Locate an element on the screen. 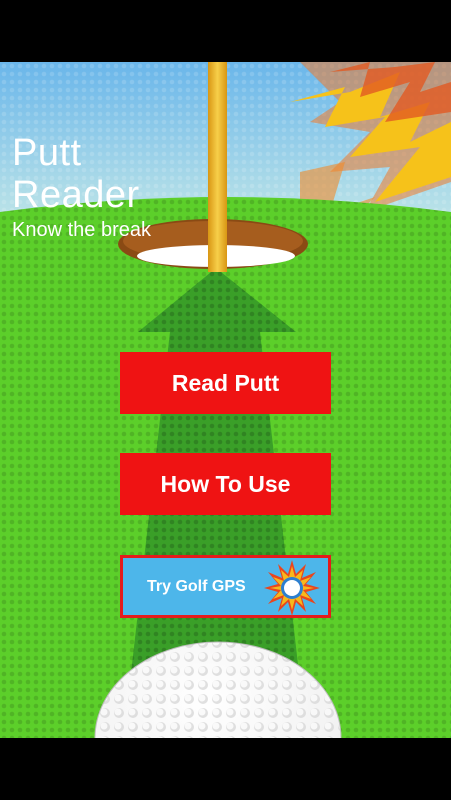 This screenshot has height=800, width=451. navigation-bar is located at coordinates (225, 769).